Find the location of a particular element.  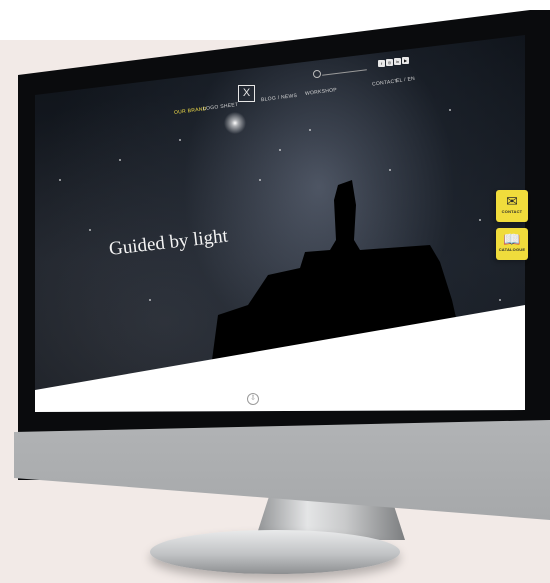

logo-mark: X is located at coordinates (246, 93).